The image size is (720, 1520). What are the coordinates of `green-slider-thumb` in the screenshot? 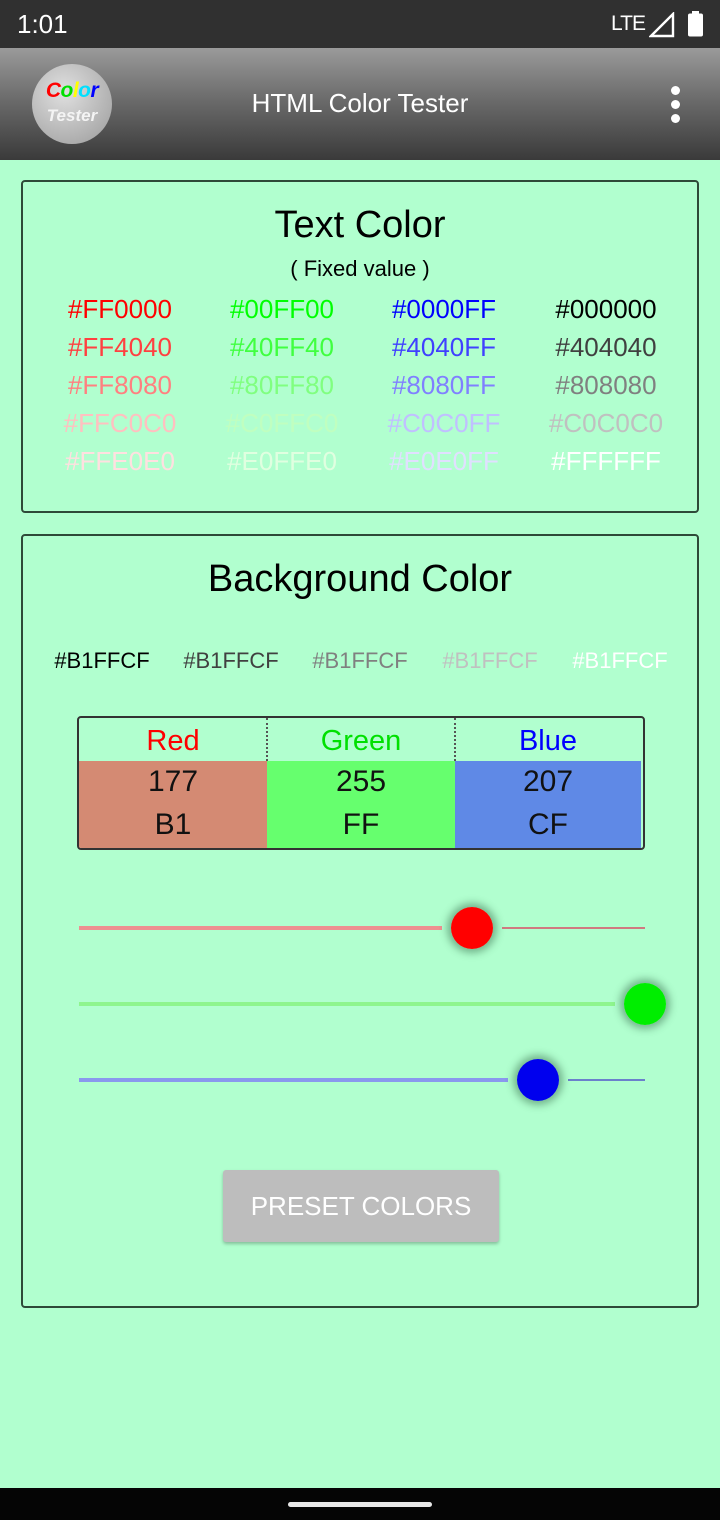 It's located at (645, 1004).